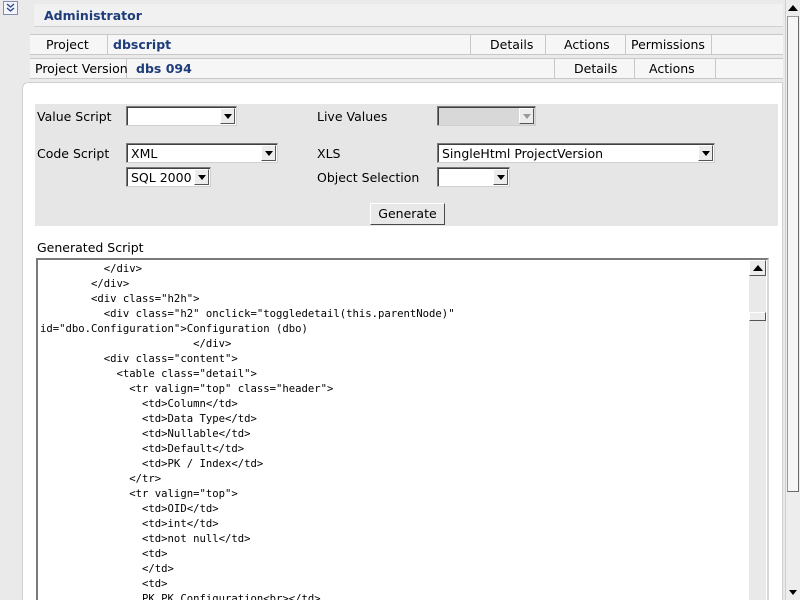 The height and width of the screenshot is (600, 800). Describe the element at coordinates (793, 7) in the screenshot. I see `page-scroll-up-icon` at that location.